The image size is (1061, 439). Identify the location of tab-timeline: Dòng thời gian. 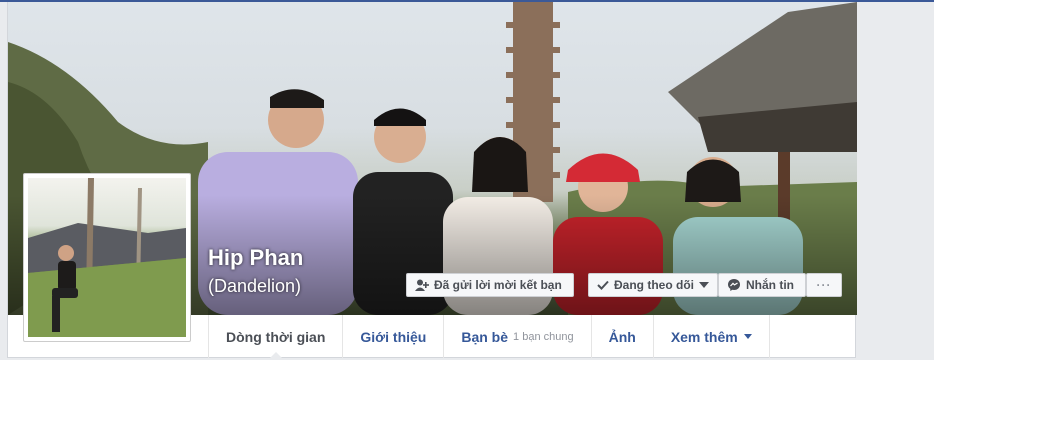
(275, 337).